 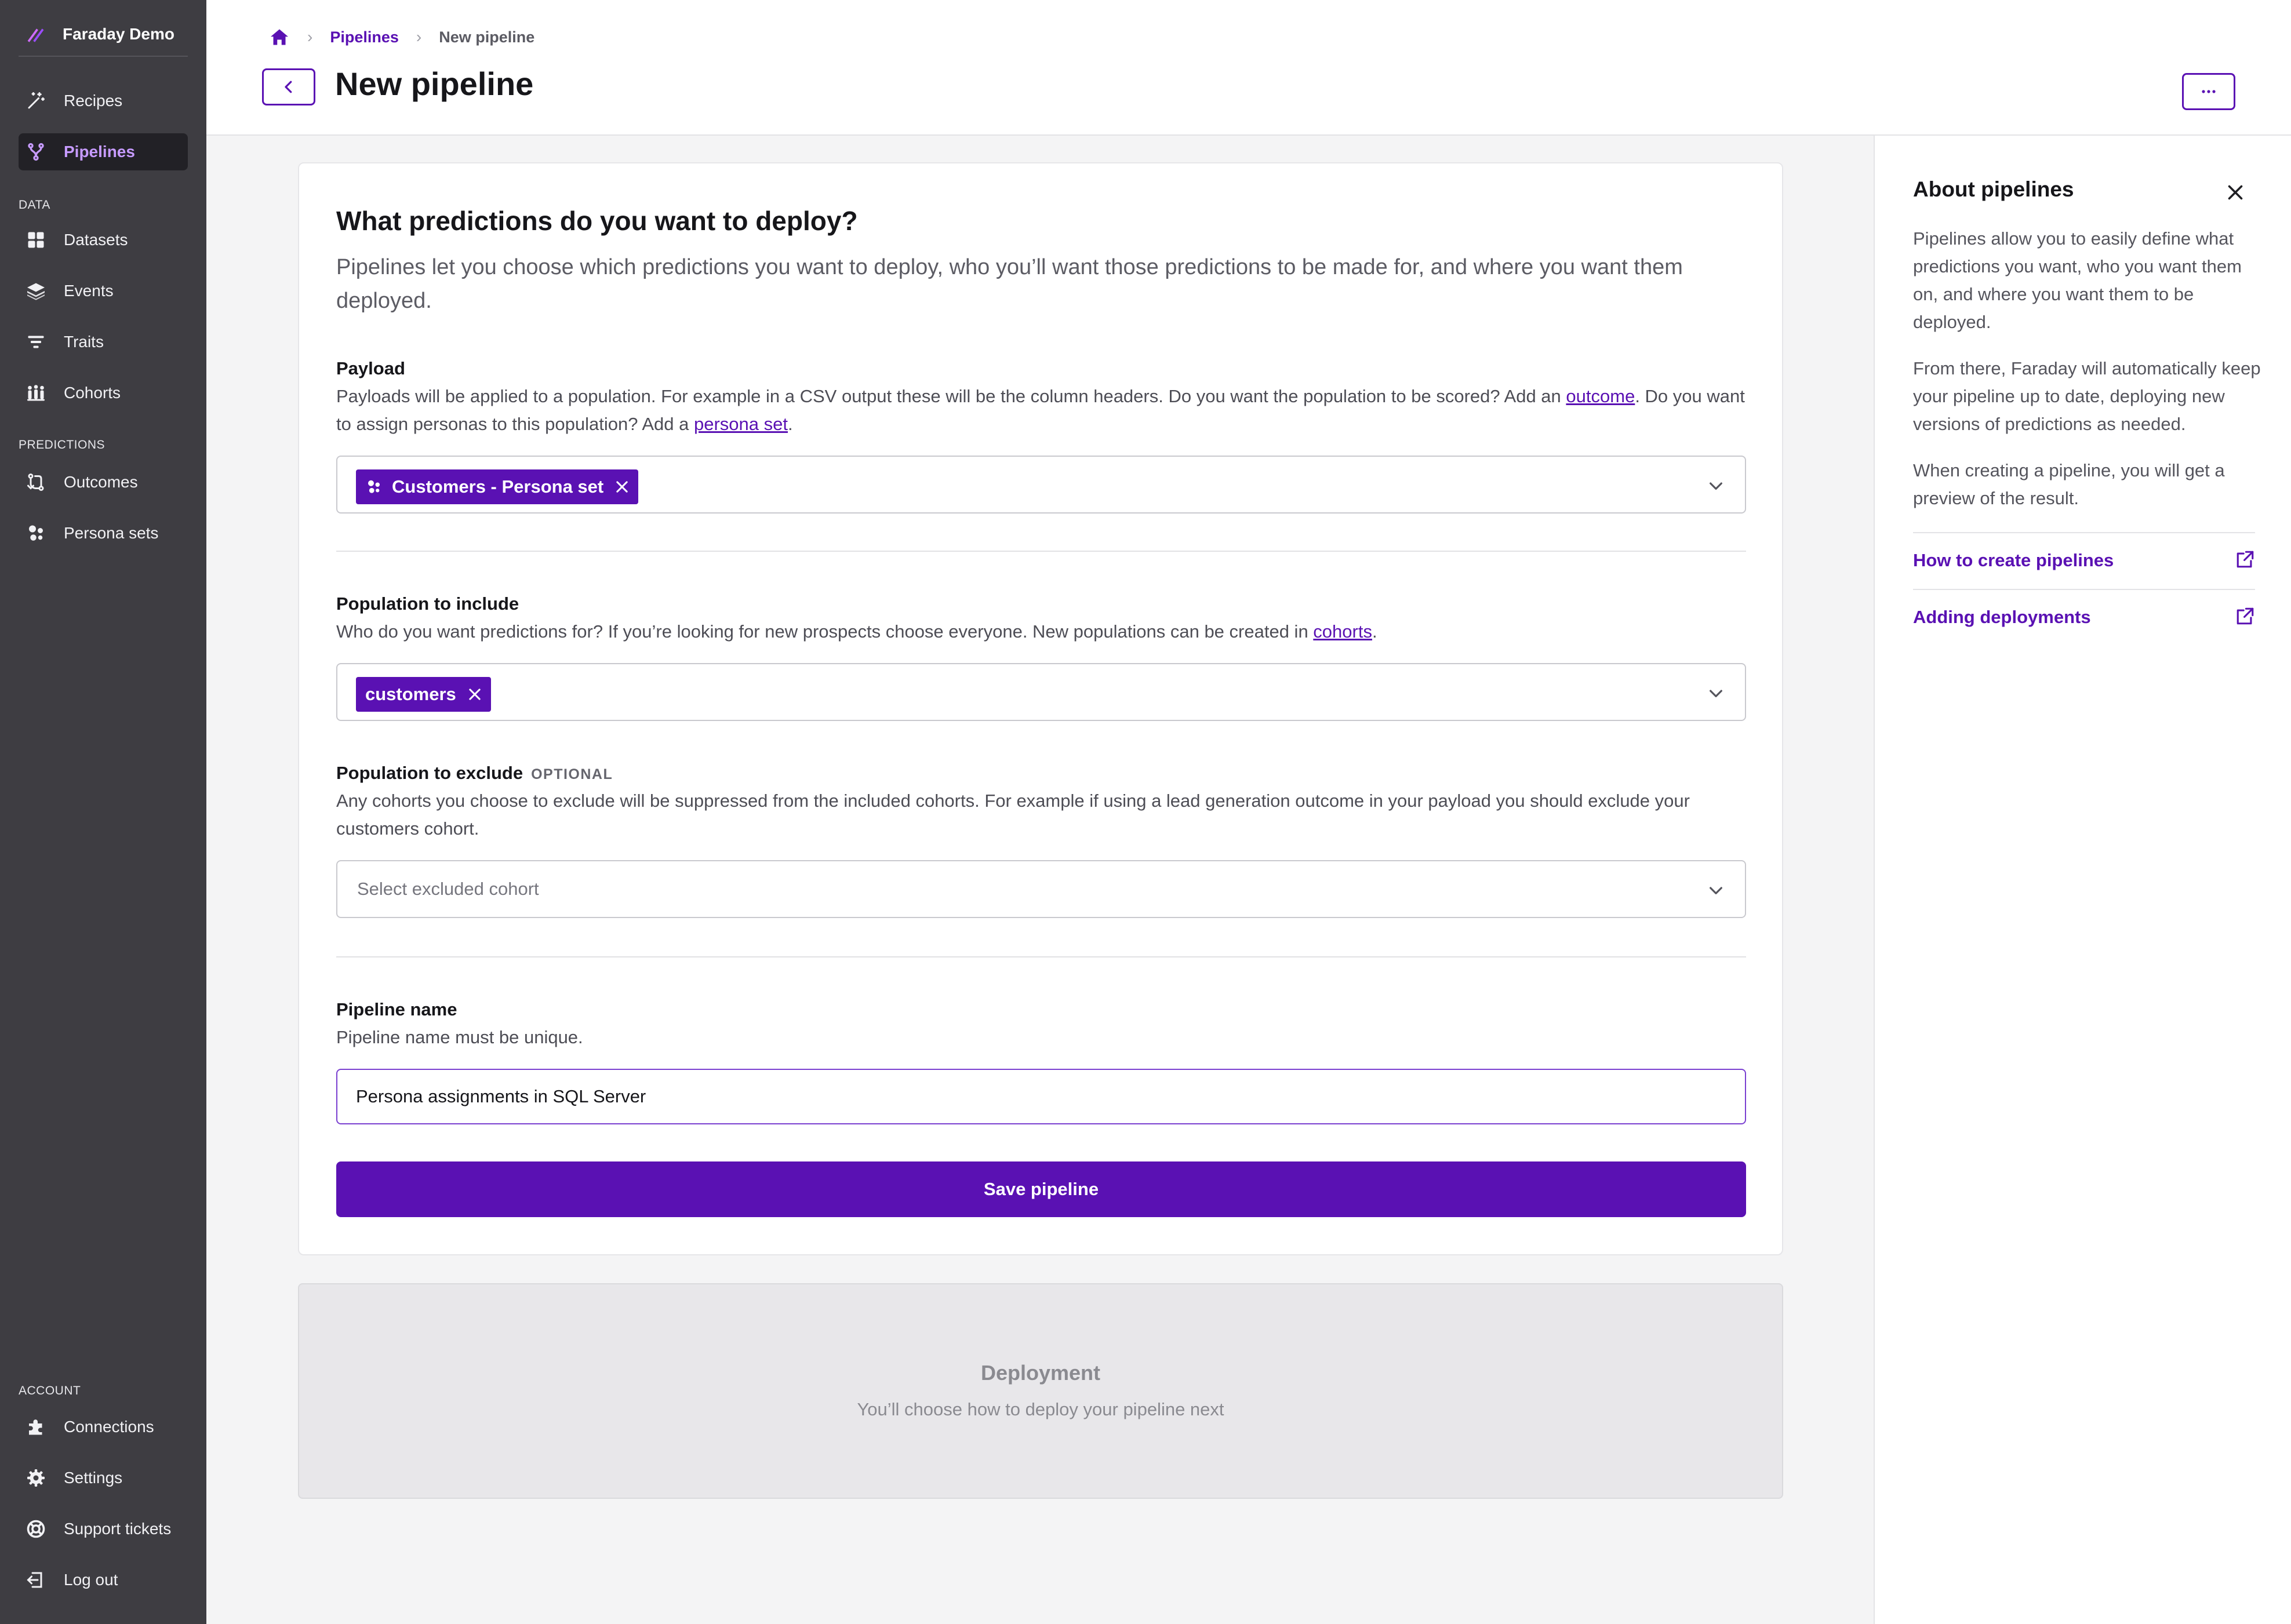 What do you see at coordinates (84, 342) in the screenshot?
I see `sidebar-item-label: Traits` at bounding box center [84, 342].